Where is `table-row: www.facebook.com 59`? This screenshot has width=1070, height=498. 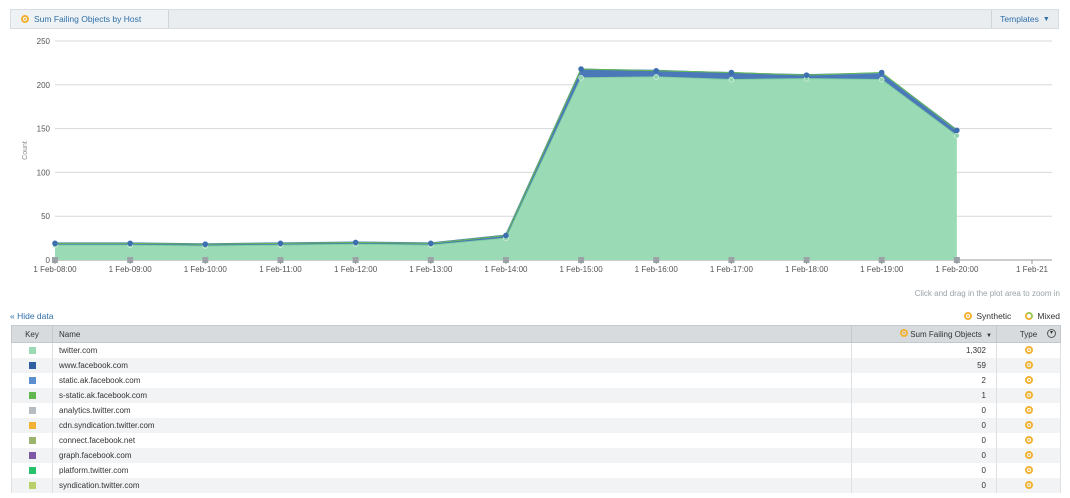 table-row: www.facebook.com 59 is located at coordinates (536, 365).